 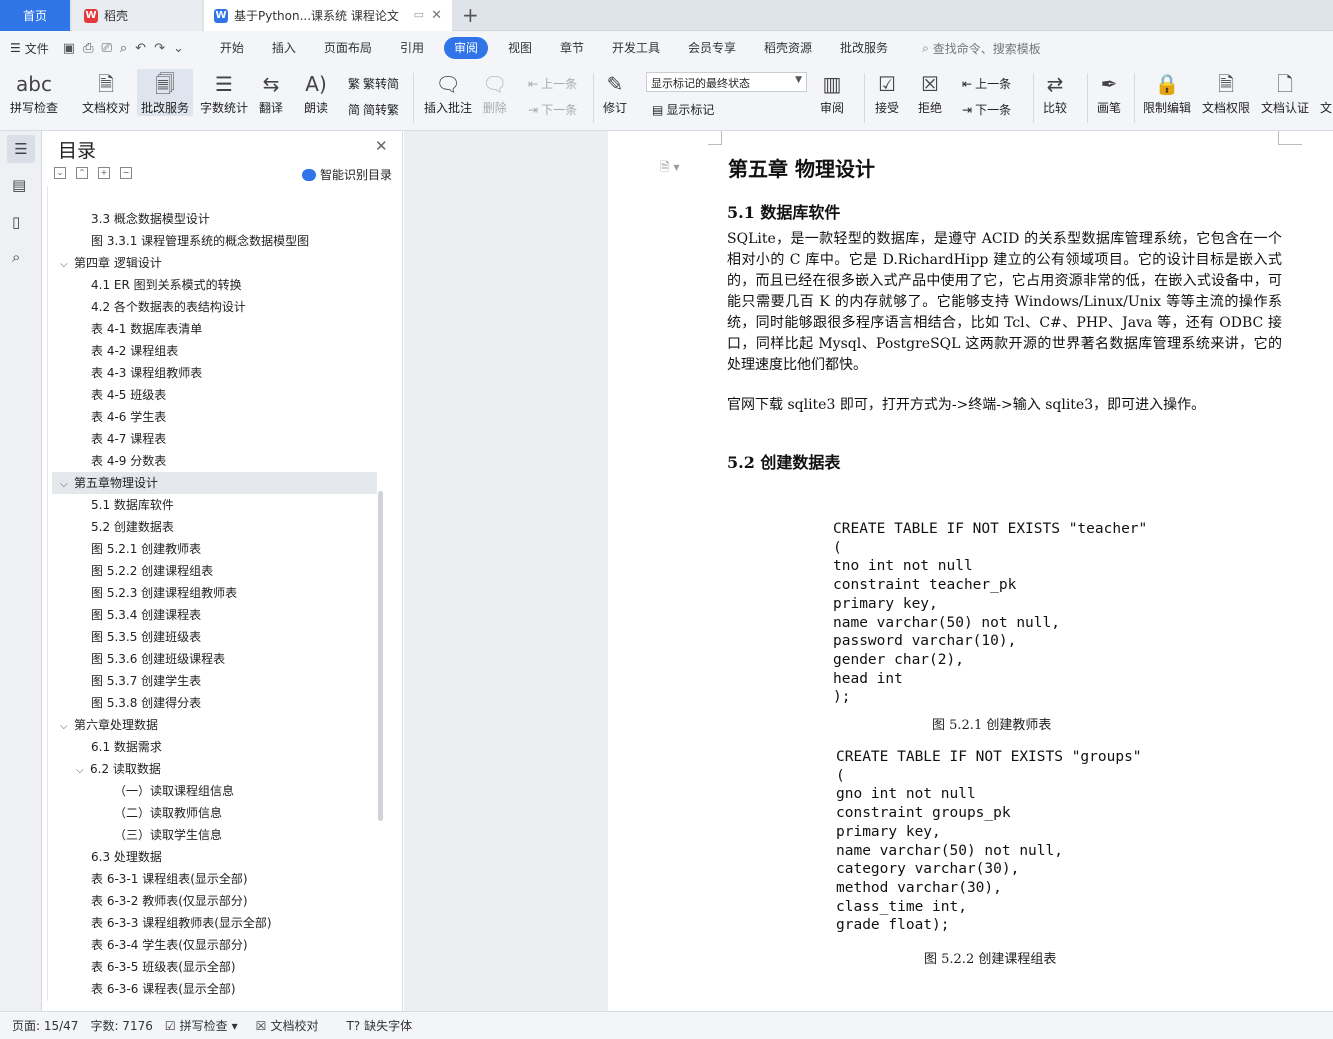 What do you see at coordinates (135, 835) in the screenshot?
I see `toc-item: （三）读取学生信息` at bounding box center [135, 835].